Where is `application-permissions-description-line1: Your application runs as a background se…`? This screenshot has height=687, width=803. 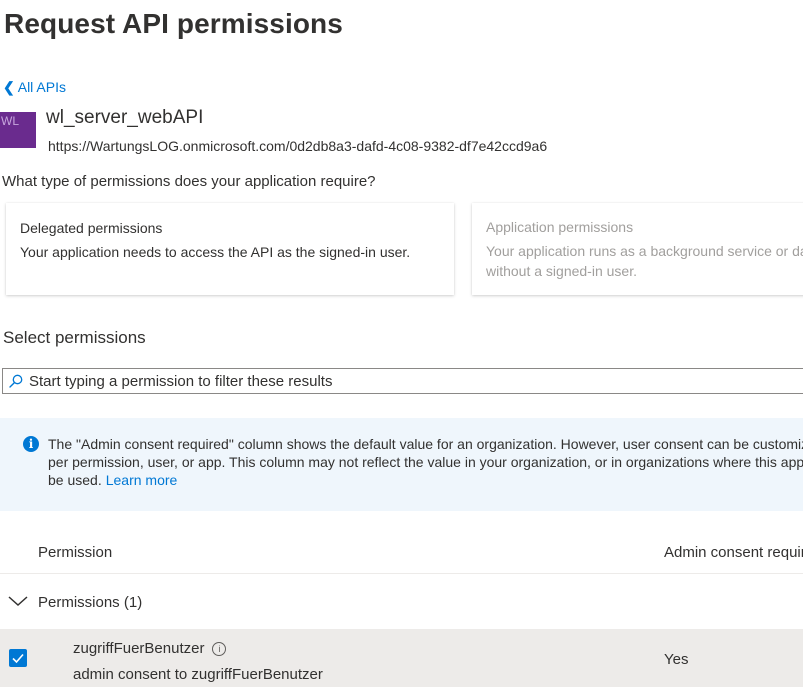 application-permissions-description-line1: Your application runs as a background se… is located at coordinates (644, 251).